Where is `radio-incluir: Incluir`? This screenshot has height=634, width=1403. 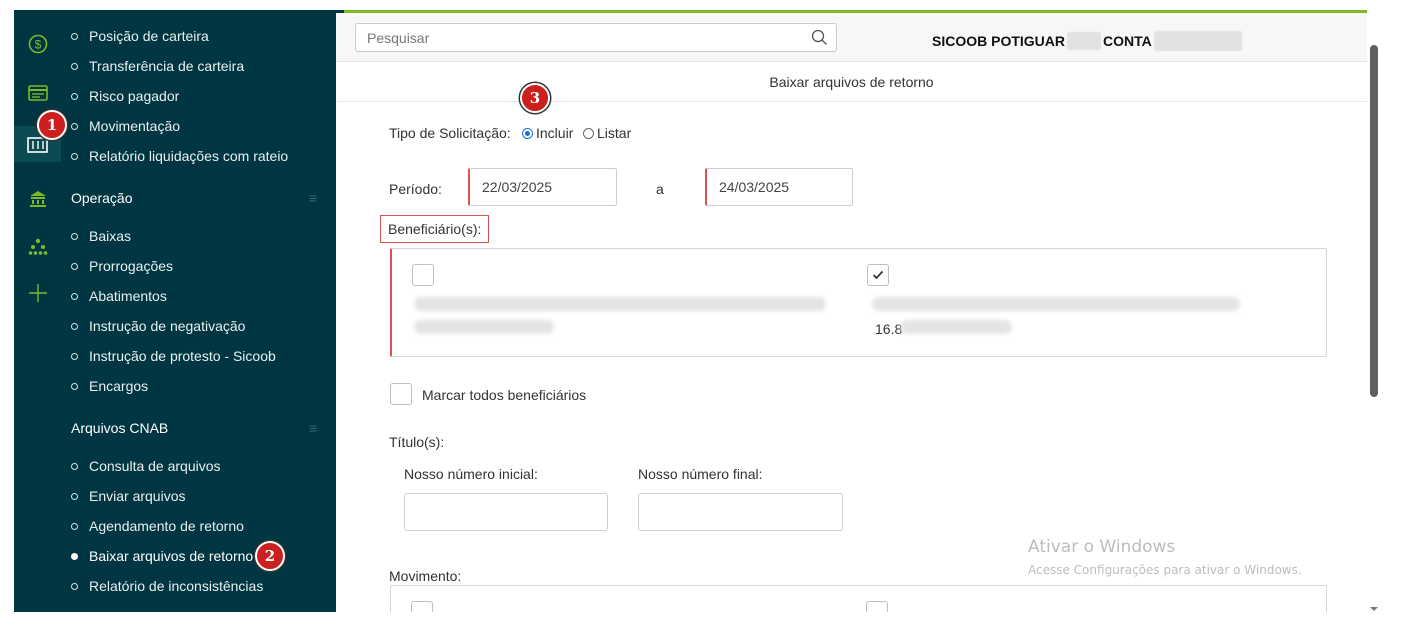
radio-incluir: Incluir is located at coordinates (547, 133).